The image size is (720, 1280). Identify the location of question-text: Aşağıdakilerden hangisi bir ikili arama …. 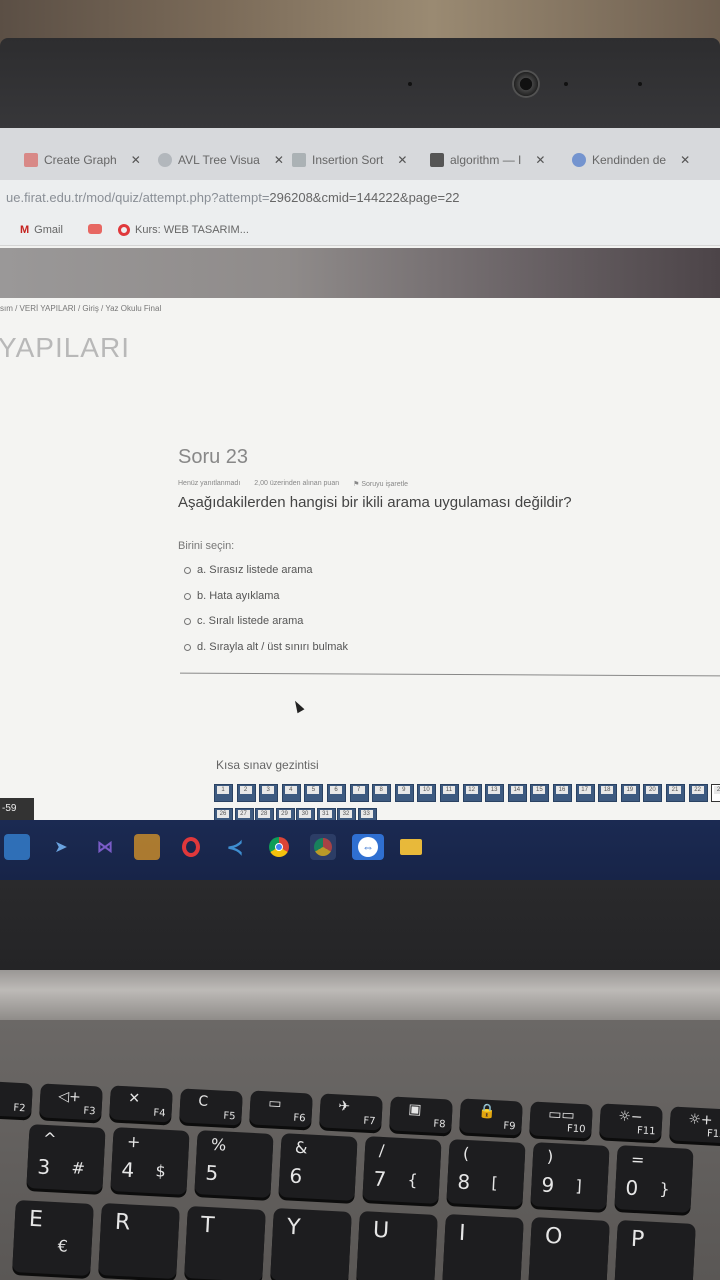
(375, 502).